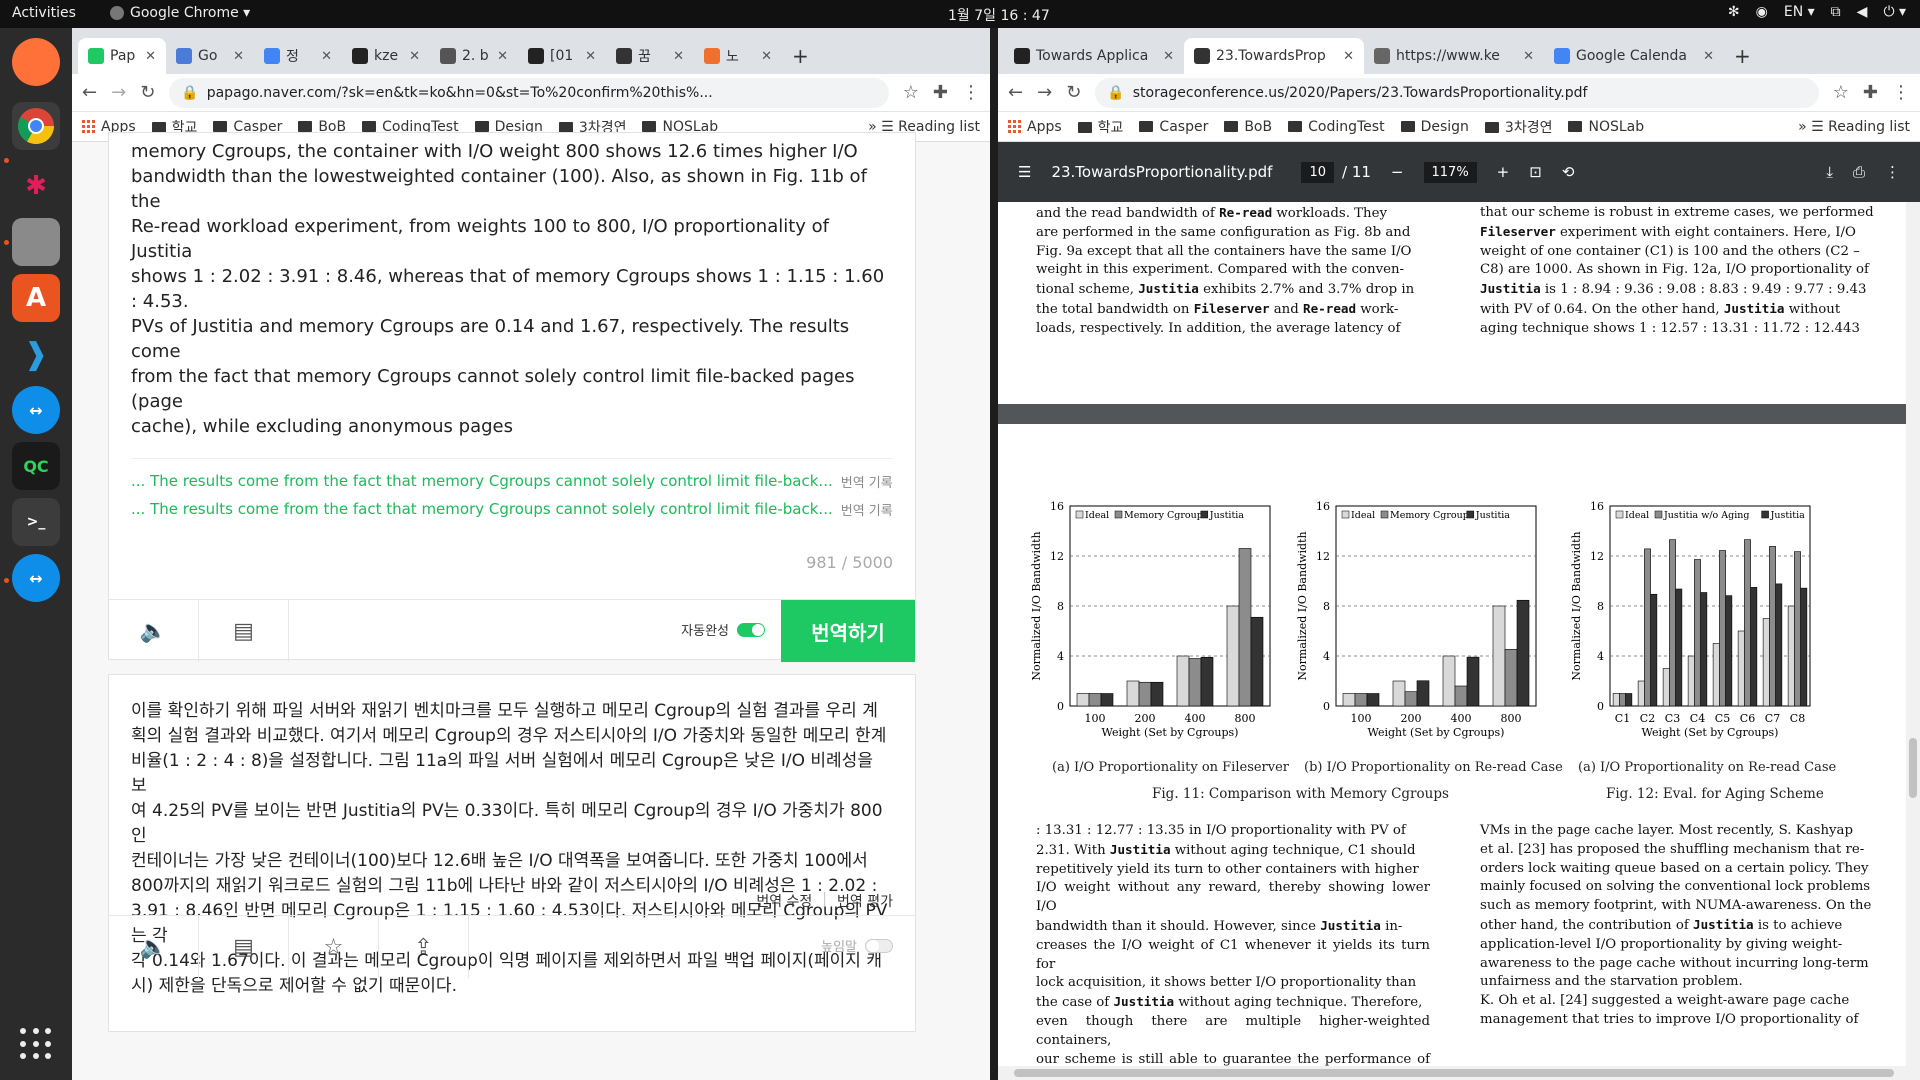 This screenshot has width=1920, height=1080. Describe the element at coordinates (36, 126) in the screenshot. I see `chrome-dock-icon` at that location.